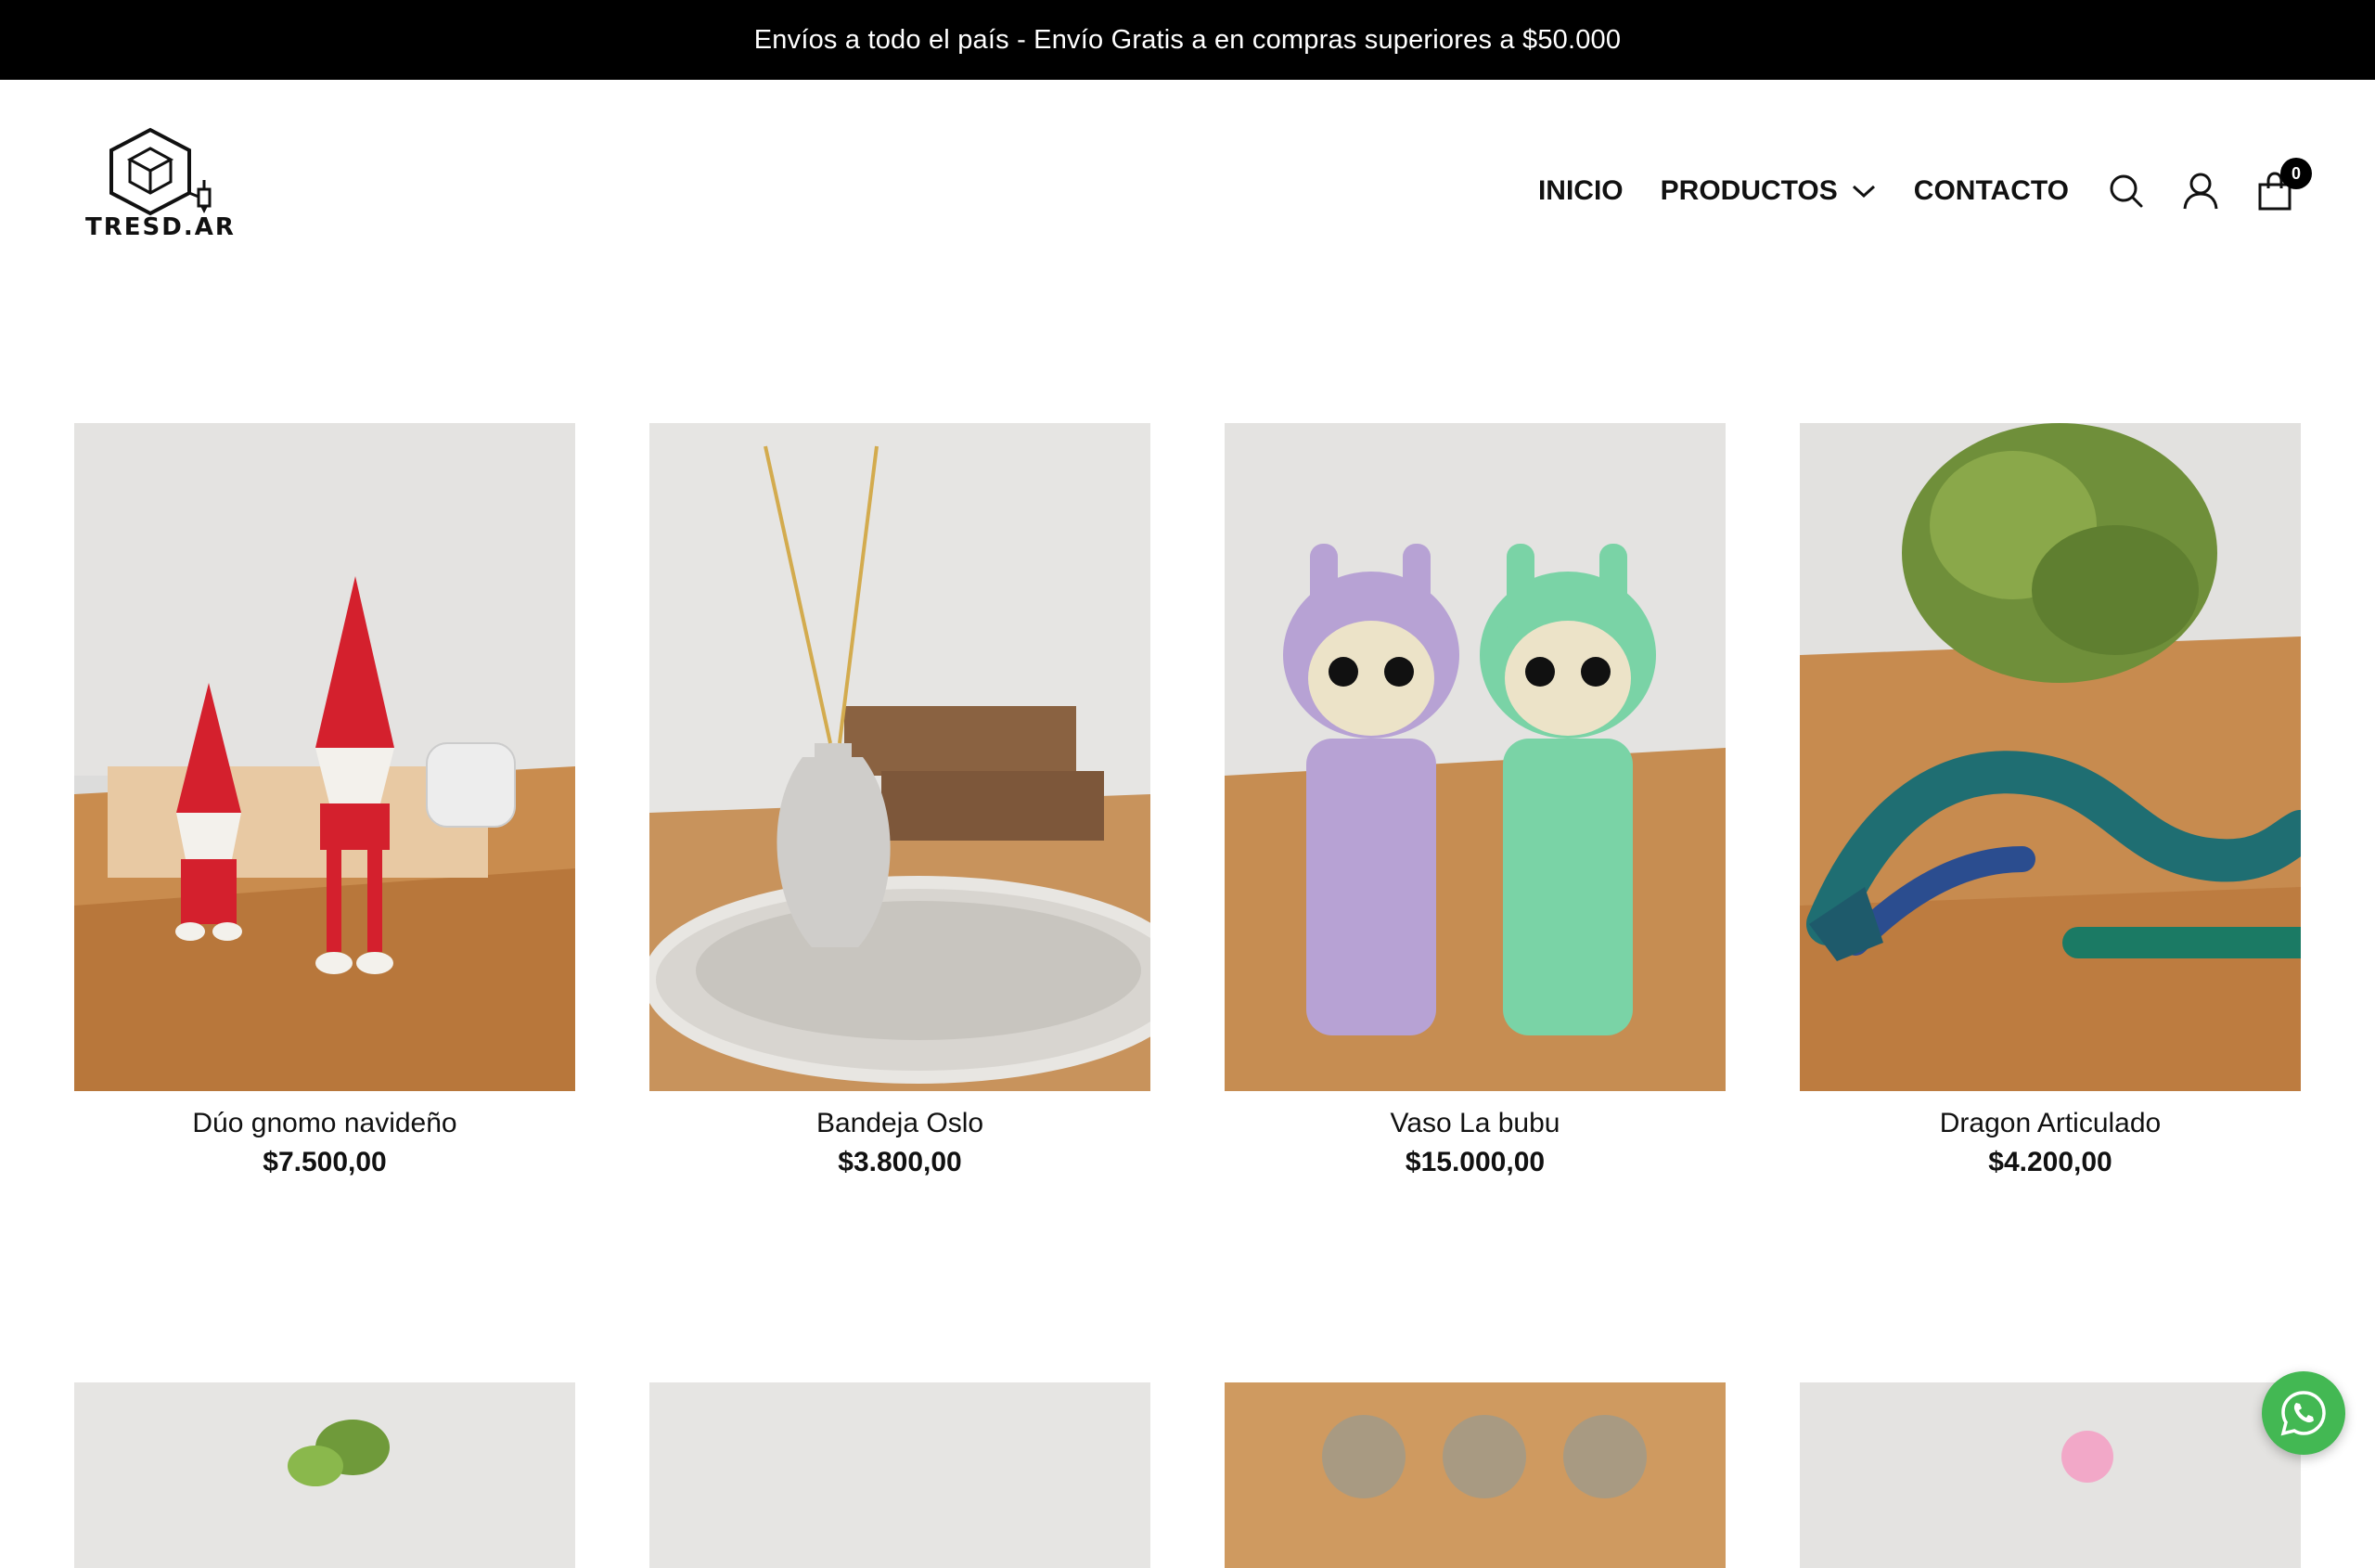 The width and height of the screenshot is (2375, 1568). What do you see at coordinates (1863, 192) in the screenshot?
I see `chevron-down-icon` at bounding box center [1863, 192].